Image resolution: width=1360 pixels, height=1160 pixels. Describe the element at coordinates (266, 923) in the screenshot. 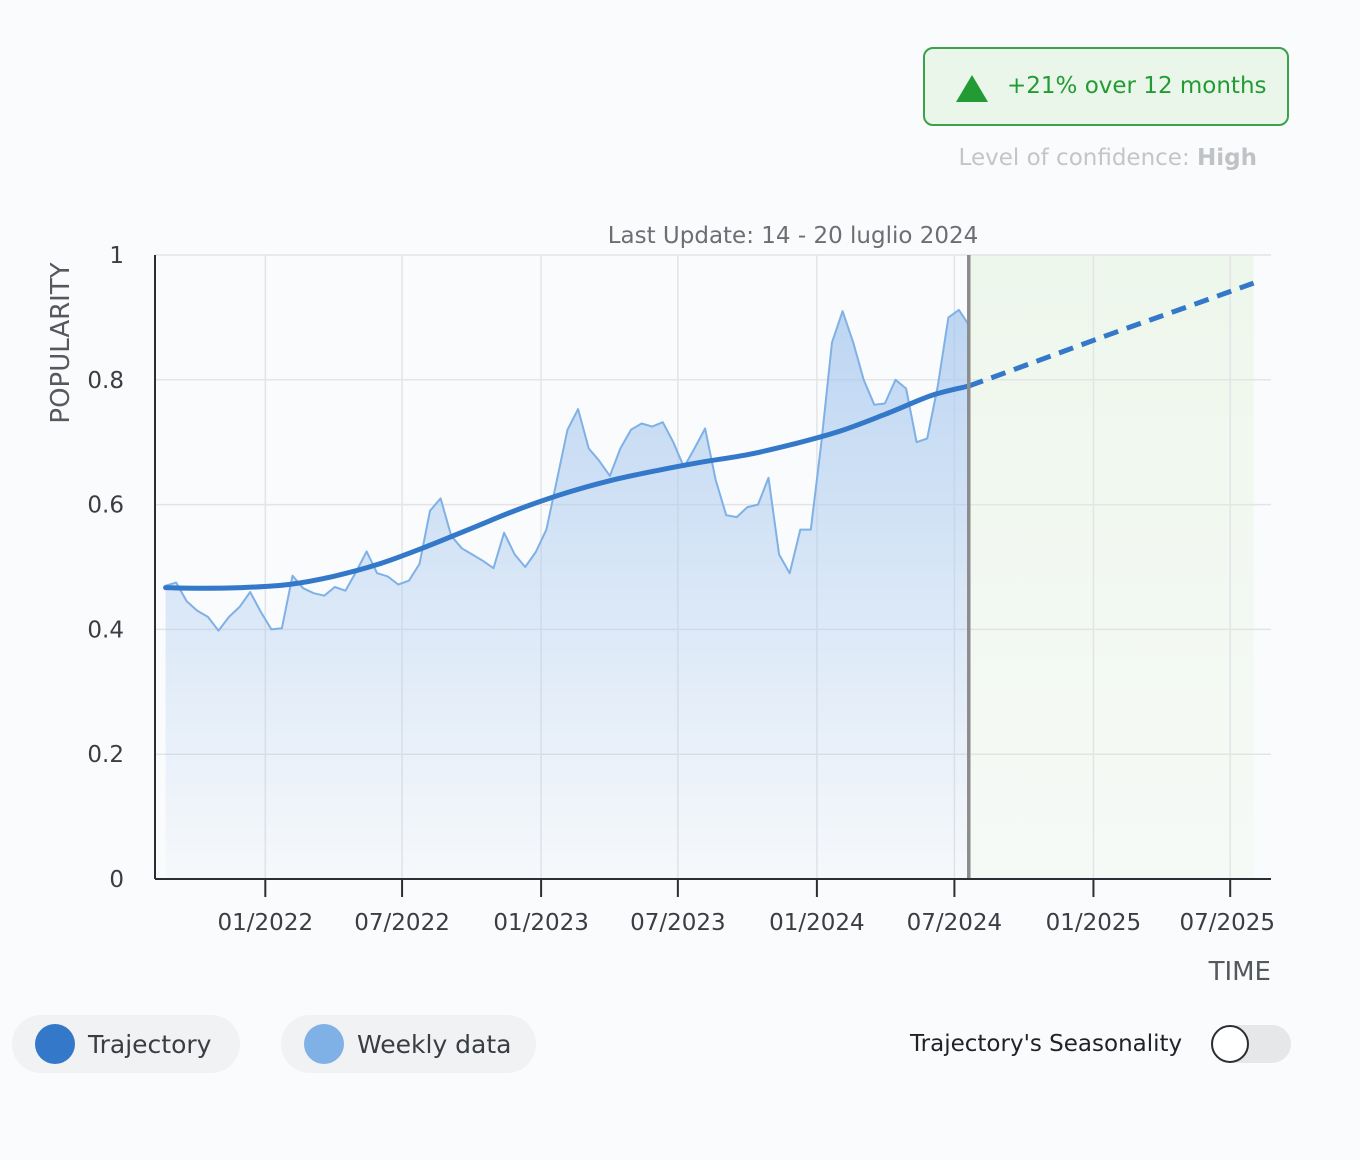

I see `x-tick-label: 01/2022` at that location.